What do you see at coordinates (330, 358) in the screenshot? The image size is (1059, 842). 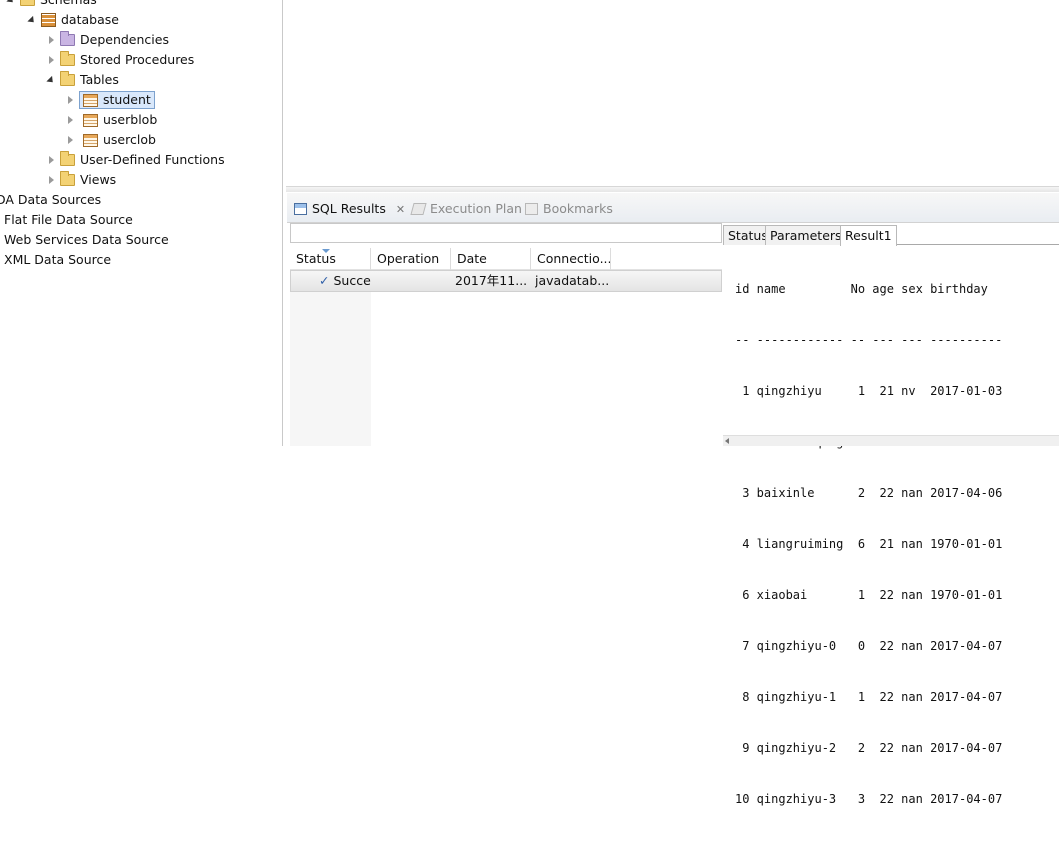 I see `status-column-background` at bounding box center [330, 358].